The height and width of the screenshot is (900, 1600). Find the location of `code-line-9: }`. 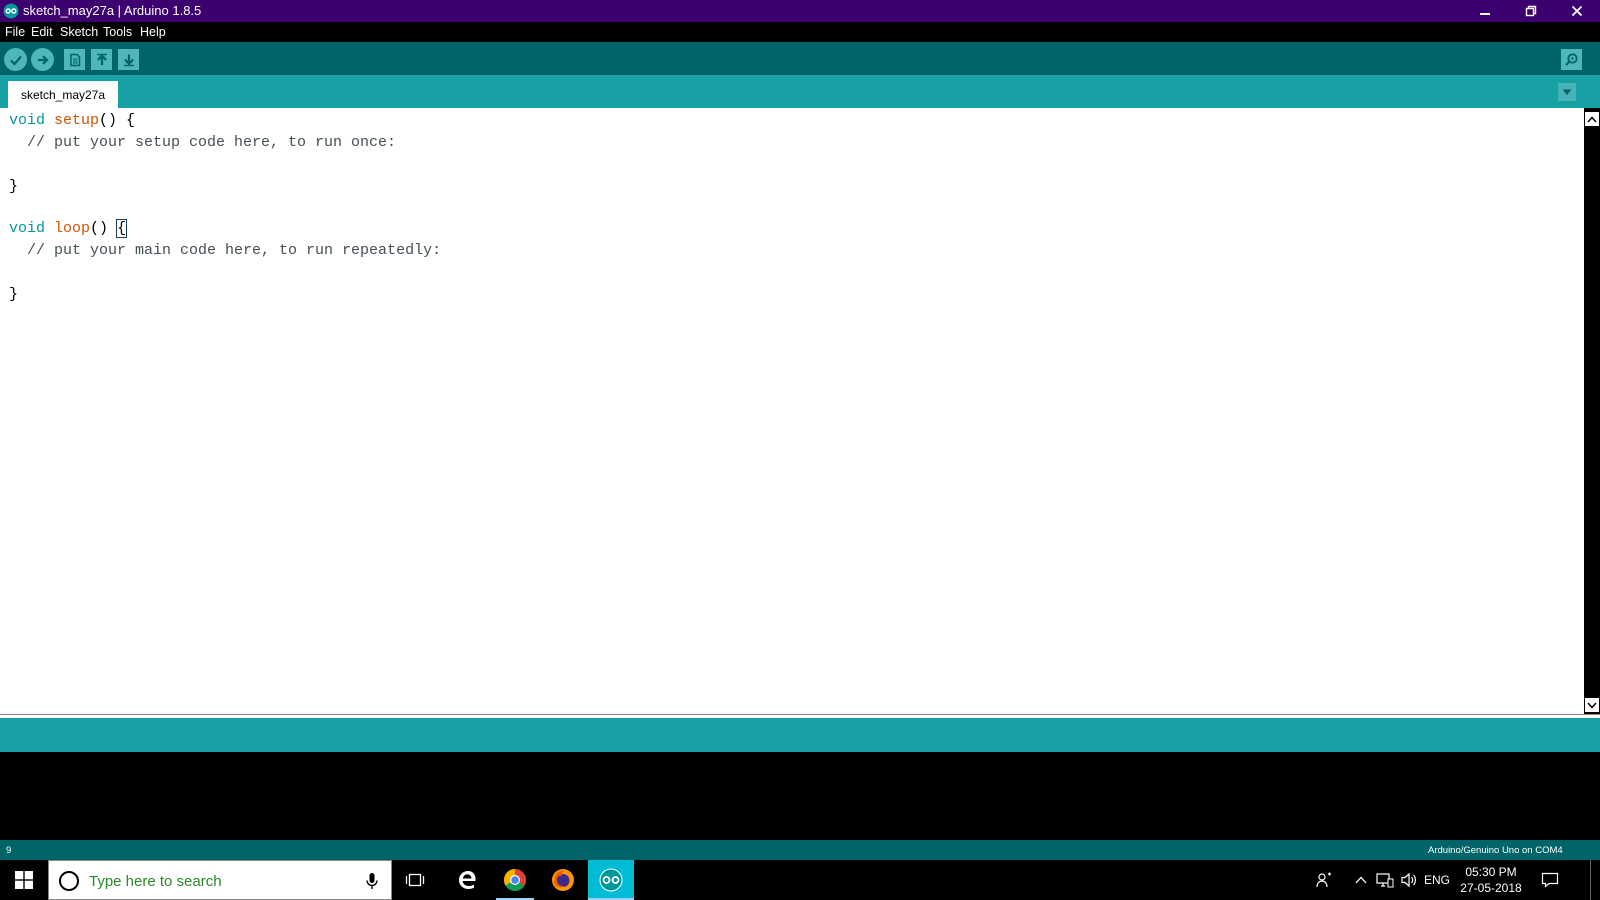

code-line-9: } is located at coordinates (14, 294).